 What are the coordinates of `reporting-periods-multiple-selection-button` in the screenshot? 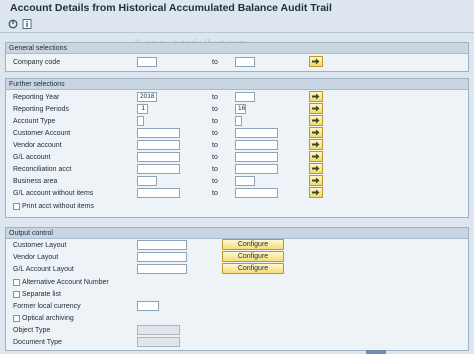 It's located at (316, 108).